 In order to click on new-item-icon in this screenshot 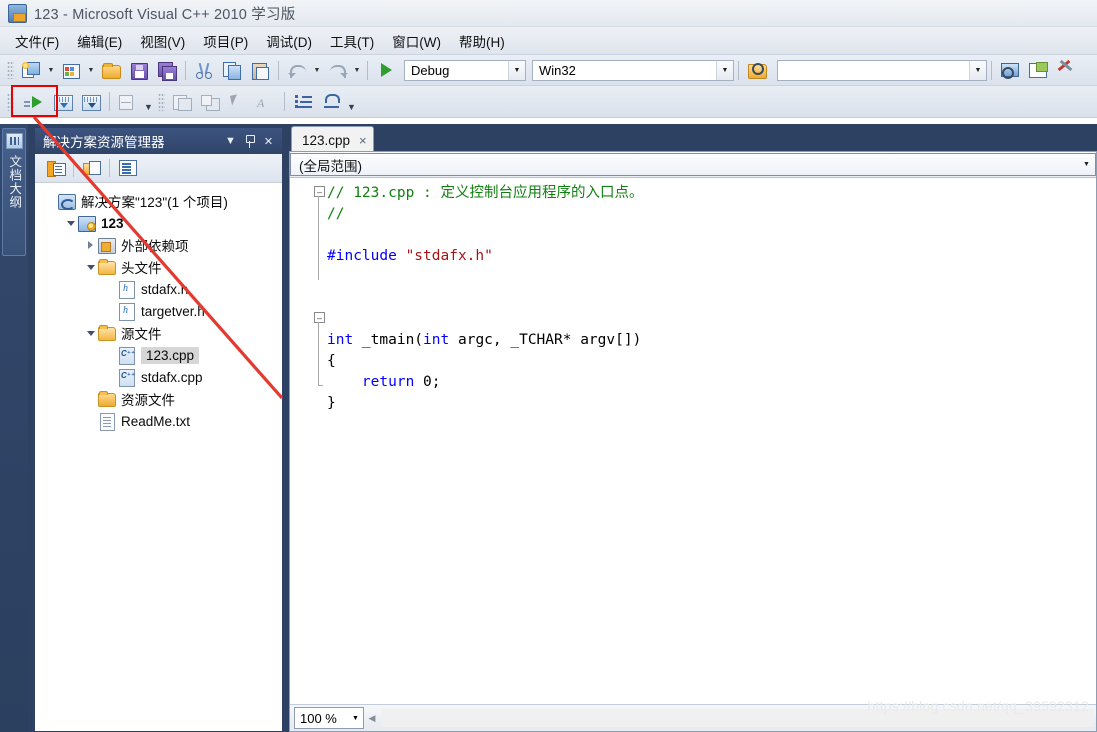, I will do `click(71, 70)`.